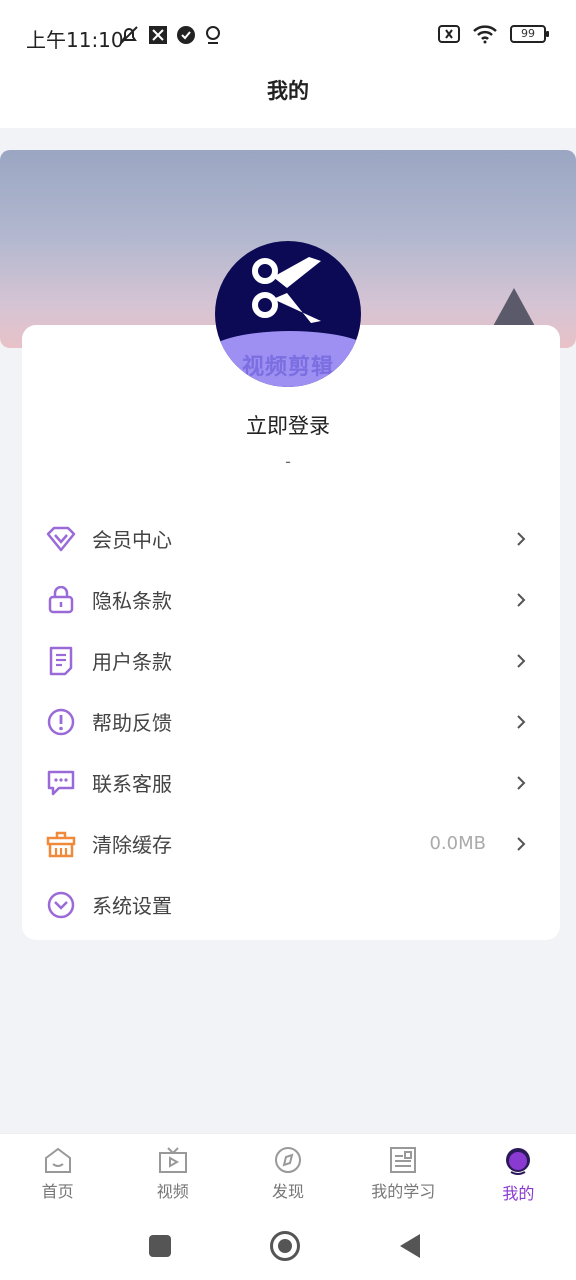  I want to click on location-icon, so click(213, 35).